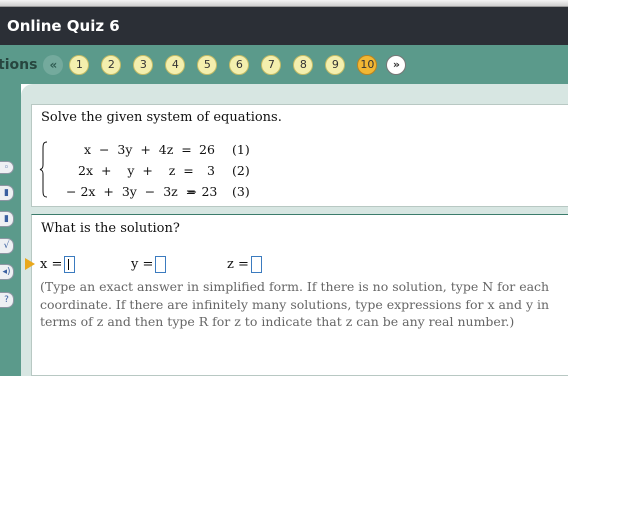 This screenshot has width=640, height=512. What do you see at coordinates (271, 64) in the screenshot?
I see `question-7-button: 7` at bounding box center [271, 64].